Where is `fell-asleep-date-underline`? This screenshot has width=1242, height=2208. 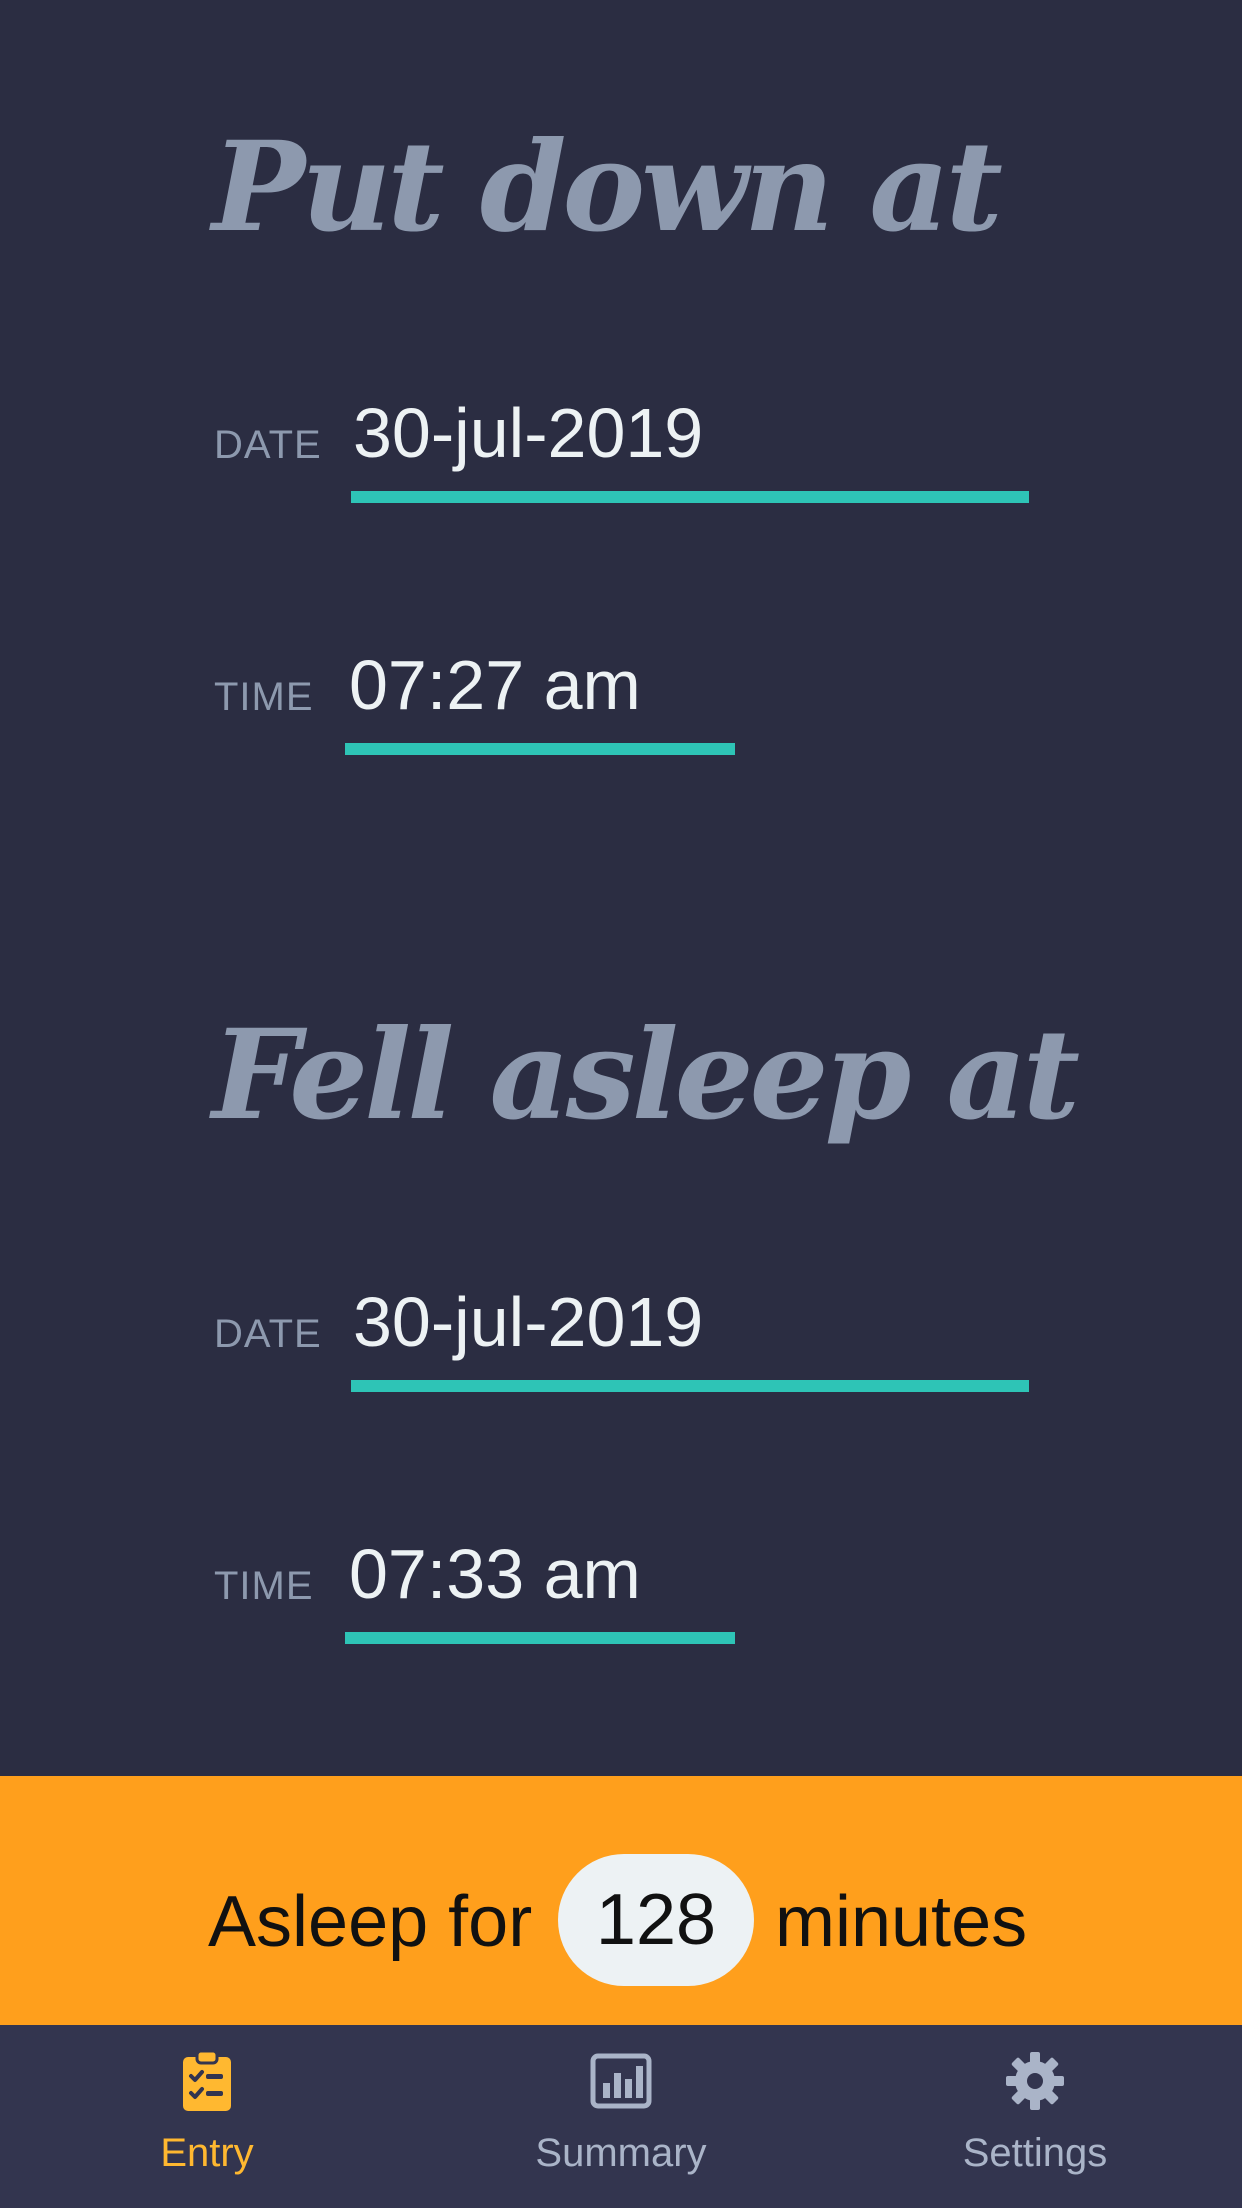 fell-asleep-date-underline is located at coordinates (690, 1386).